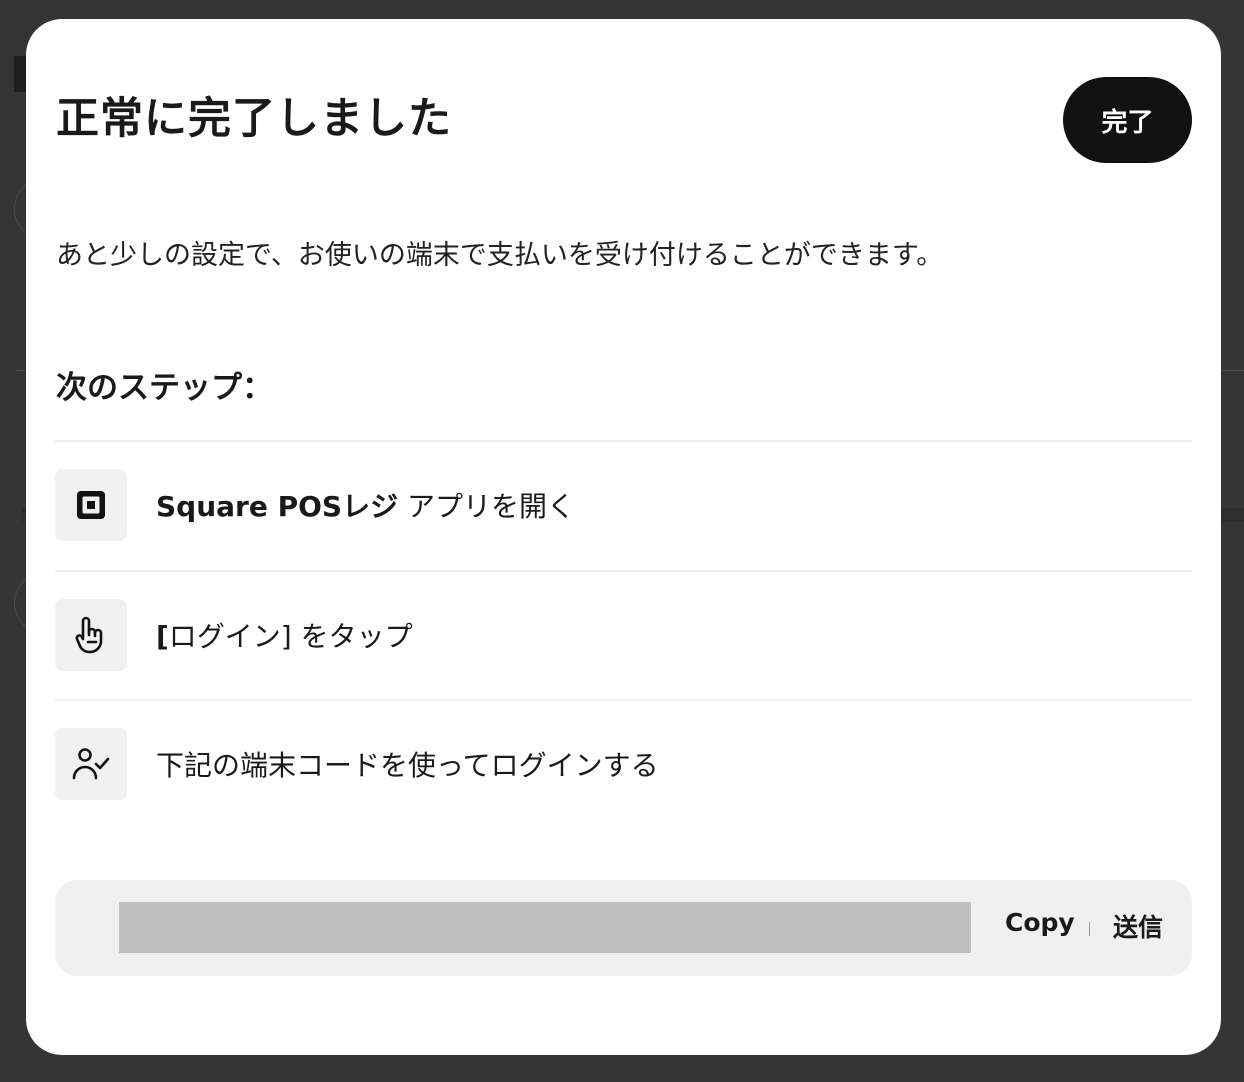 The height and width of the screenshot is (1082, 1244). What do you see at coordinates (623, 505) in the screenshot?
I see `step-open-app: Square POSレジ アプリを開く` at bounding box center [623, 505].